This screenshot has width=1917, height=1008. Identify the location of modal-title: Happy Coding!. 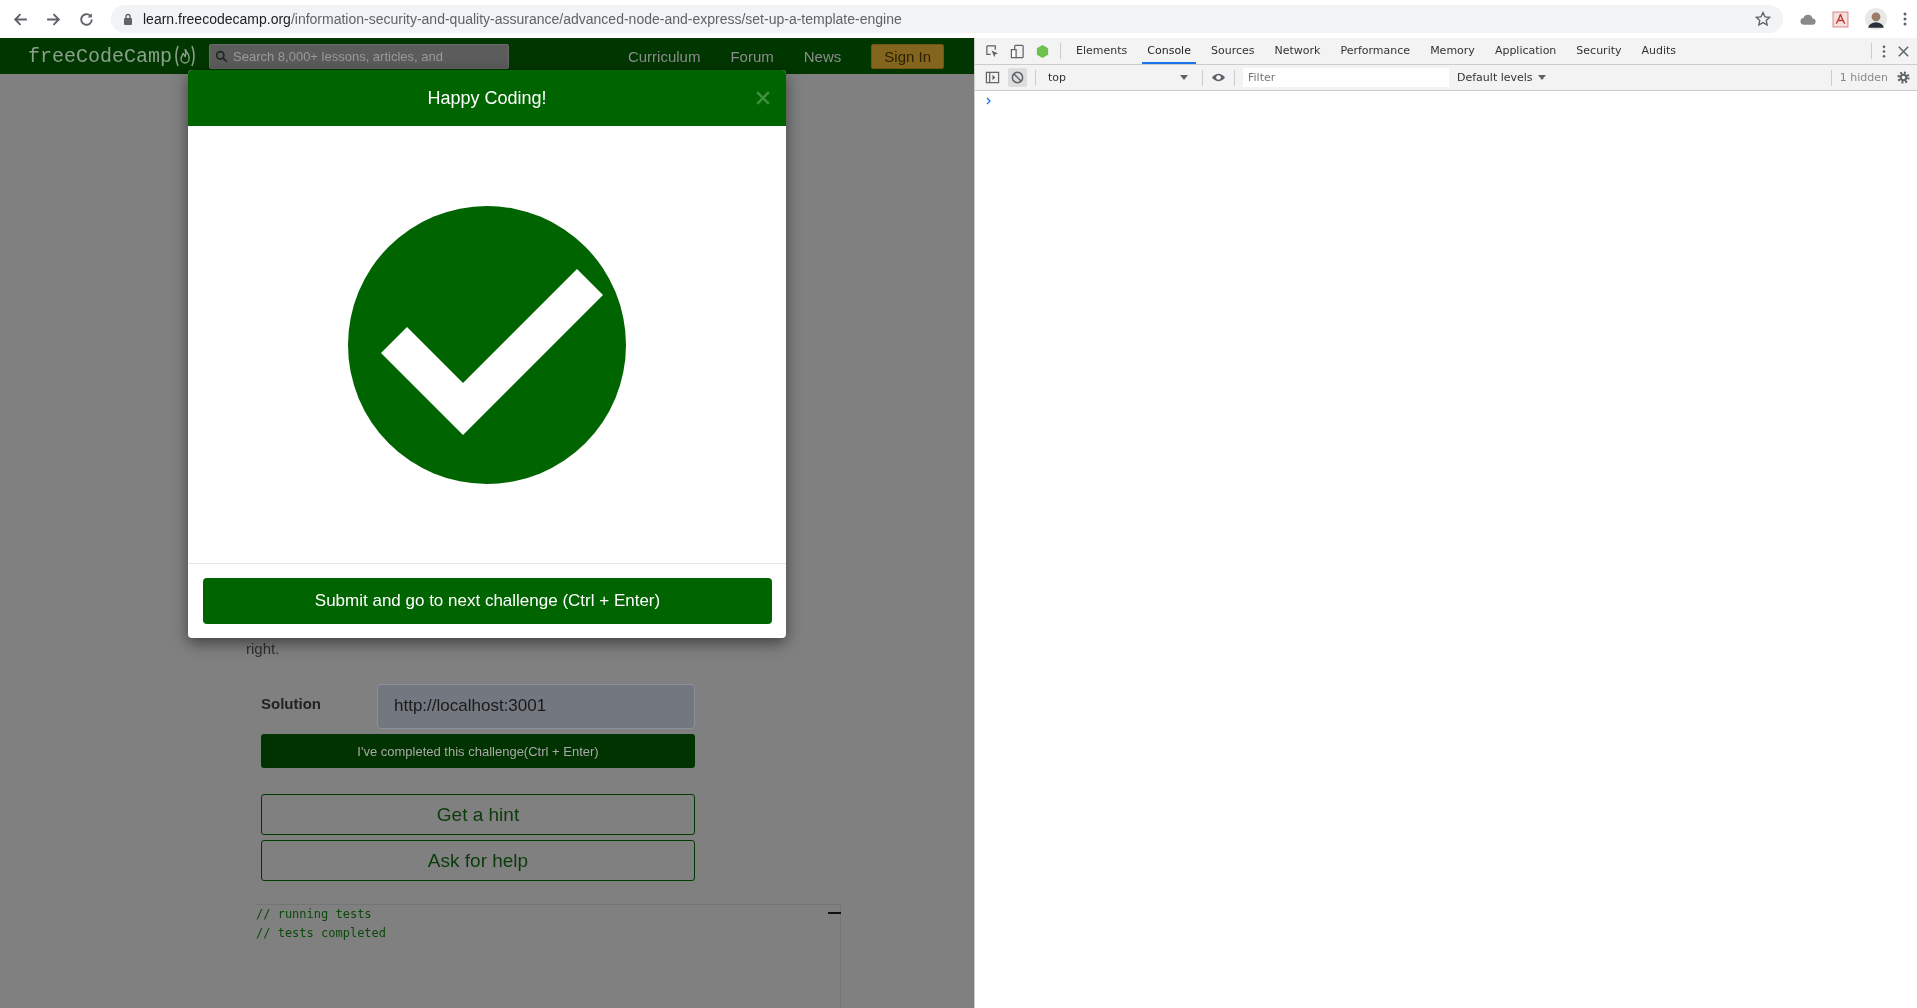
(487, 98).